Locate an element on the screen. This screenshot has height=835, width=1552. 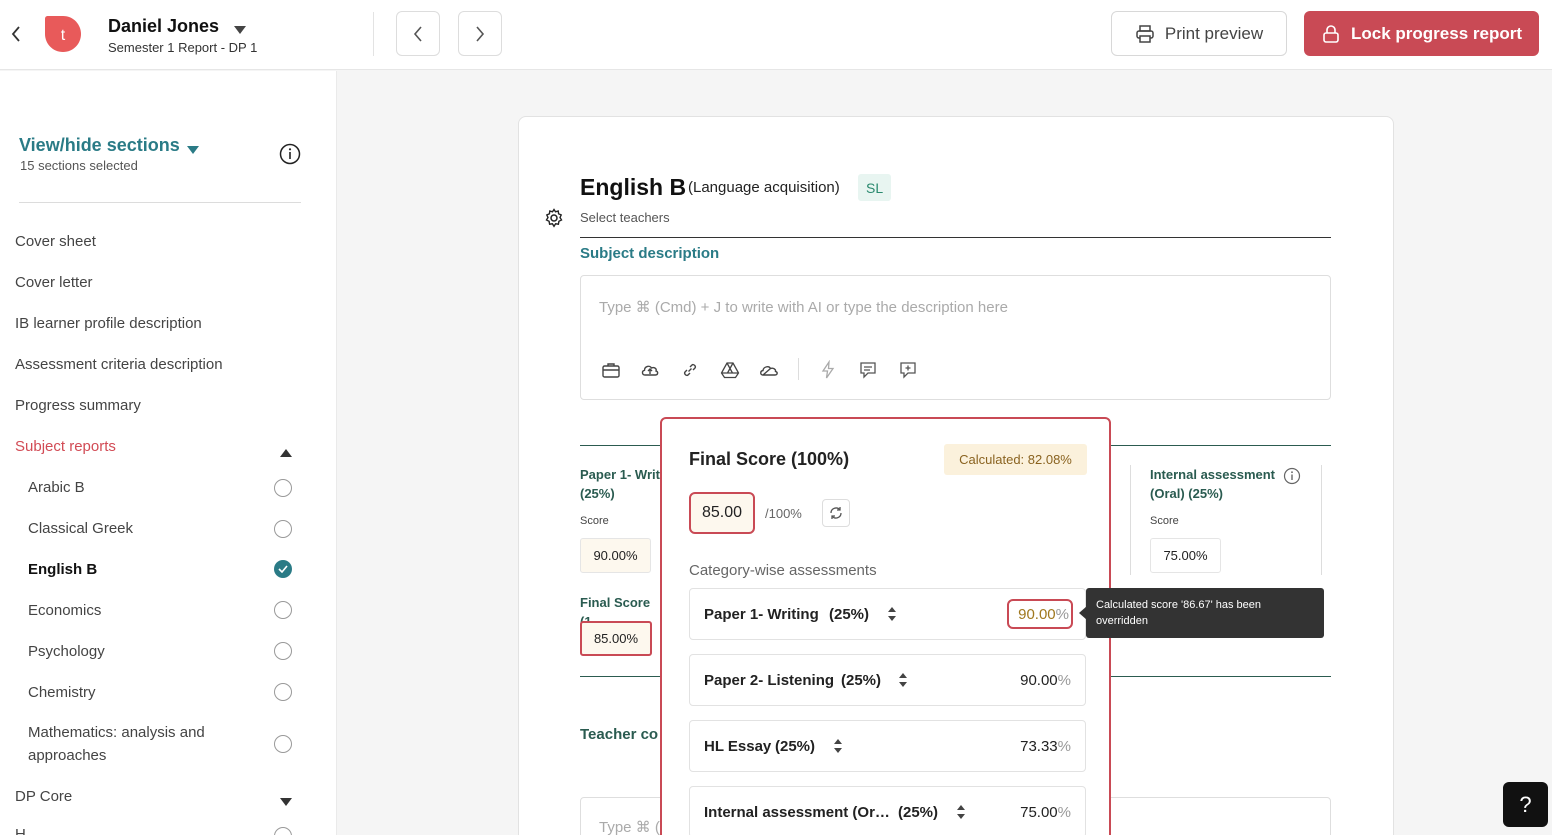
lock-icon is located at coordinates (1331, 33).